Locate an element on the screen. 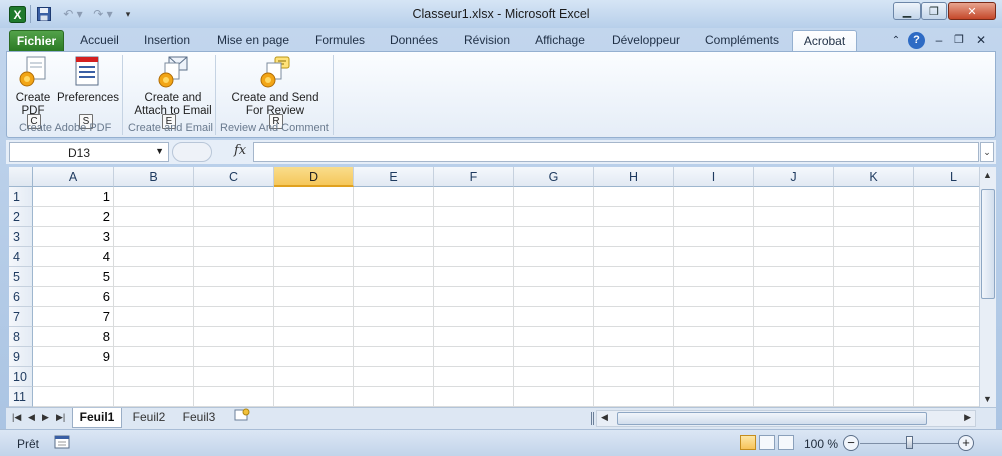 The width and height of the screenshot is (1002, 456). column-header-j: J is located at coordinates (794, 177).